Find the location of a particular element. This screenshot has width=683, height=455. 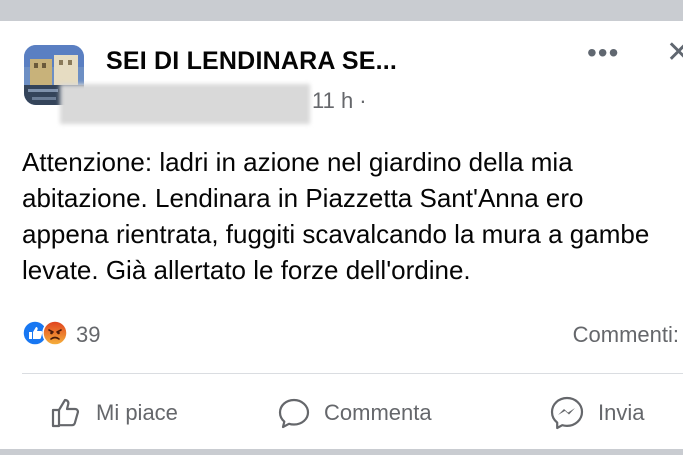

send-button: Invia is located at coordinates (596, 413).